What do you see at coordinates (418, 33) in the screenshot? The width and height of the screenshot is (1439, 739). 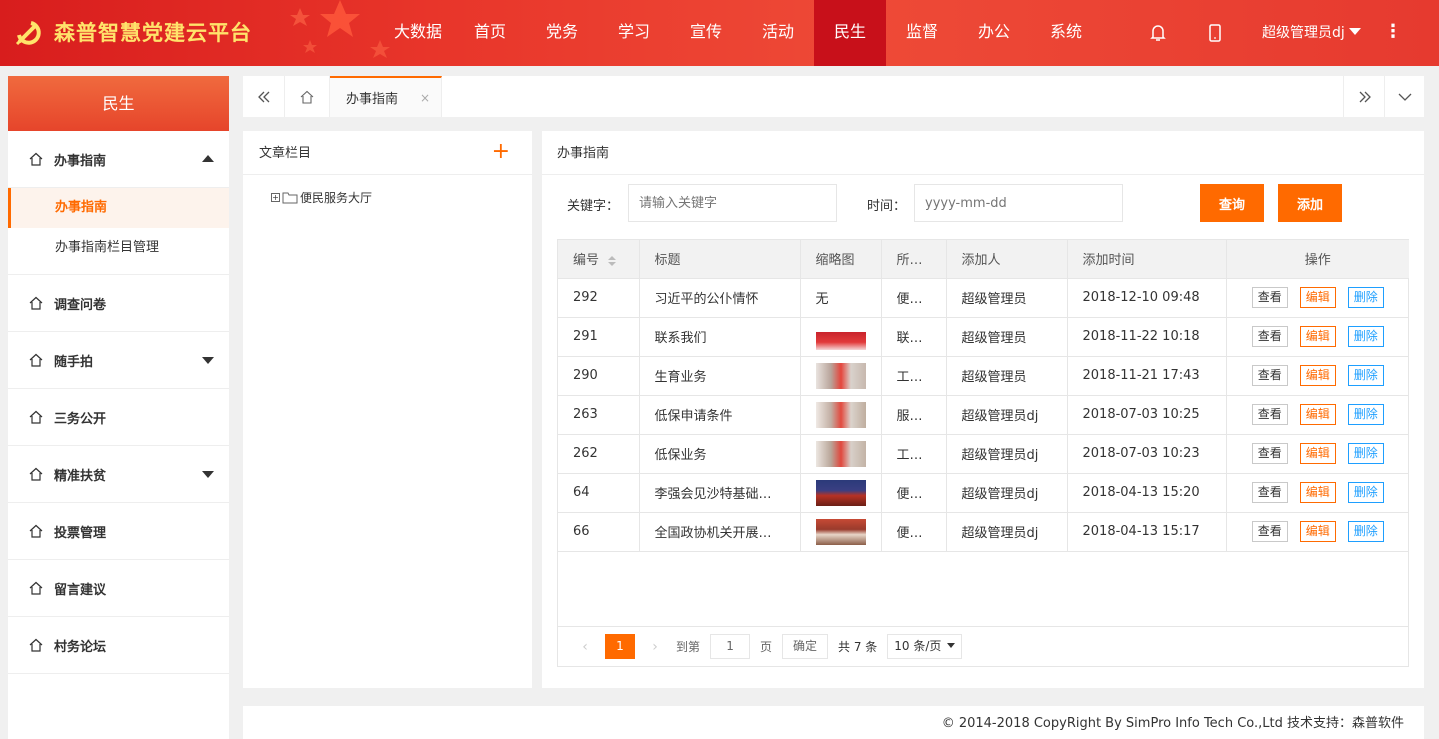 I see `nav-item-bigdata: 大数据` at bounding box center [418, 33].